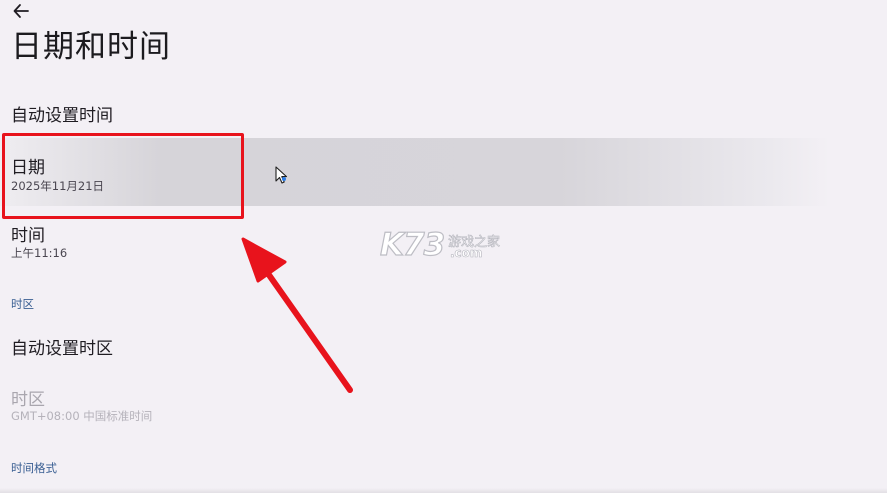  What do you see at coordinates (443, 490) in the screenshot?
I see `bottom-edge` at bounding box center [443, 490].